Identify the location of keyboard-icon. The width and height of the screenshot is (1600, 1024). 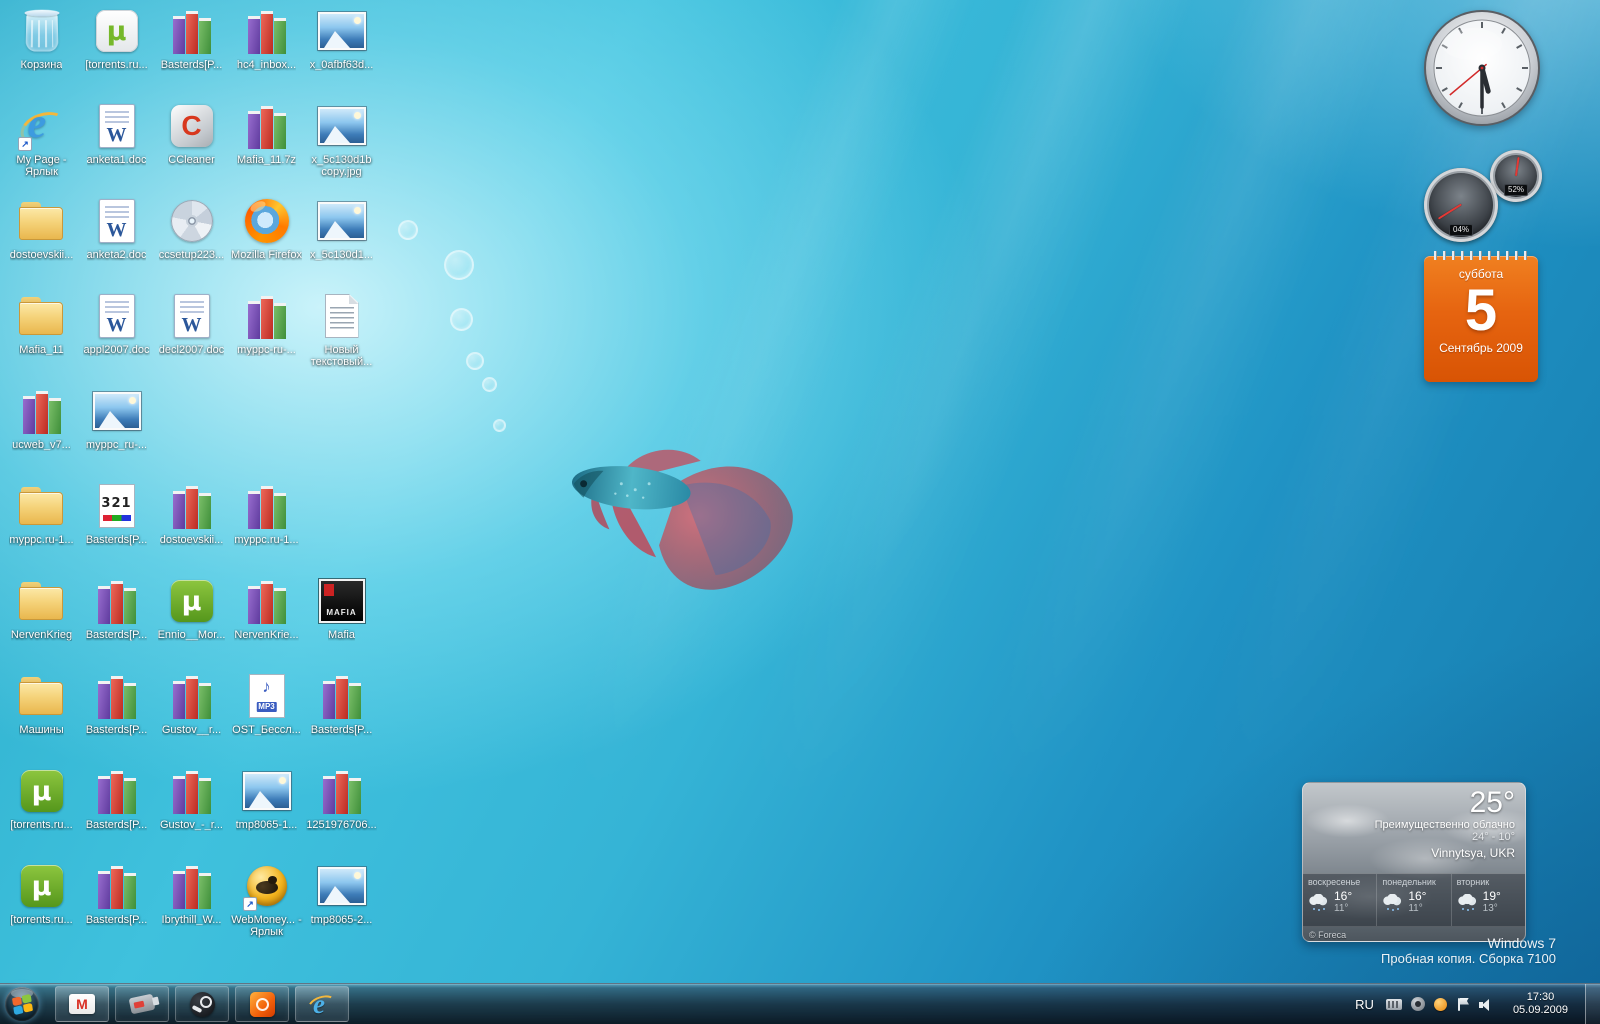
(1393, 1004).